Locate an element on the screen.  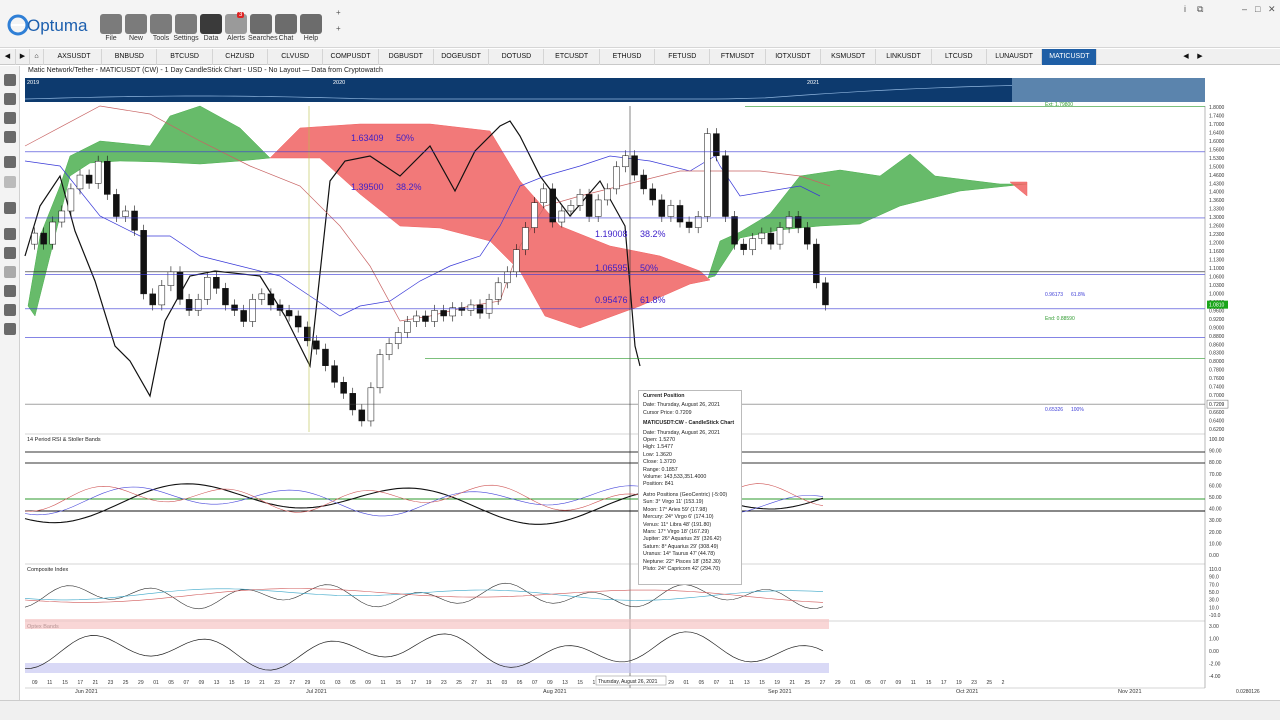
price-tick: 1.5000 is located at coordinates (1217, 167).